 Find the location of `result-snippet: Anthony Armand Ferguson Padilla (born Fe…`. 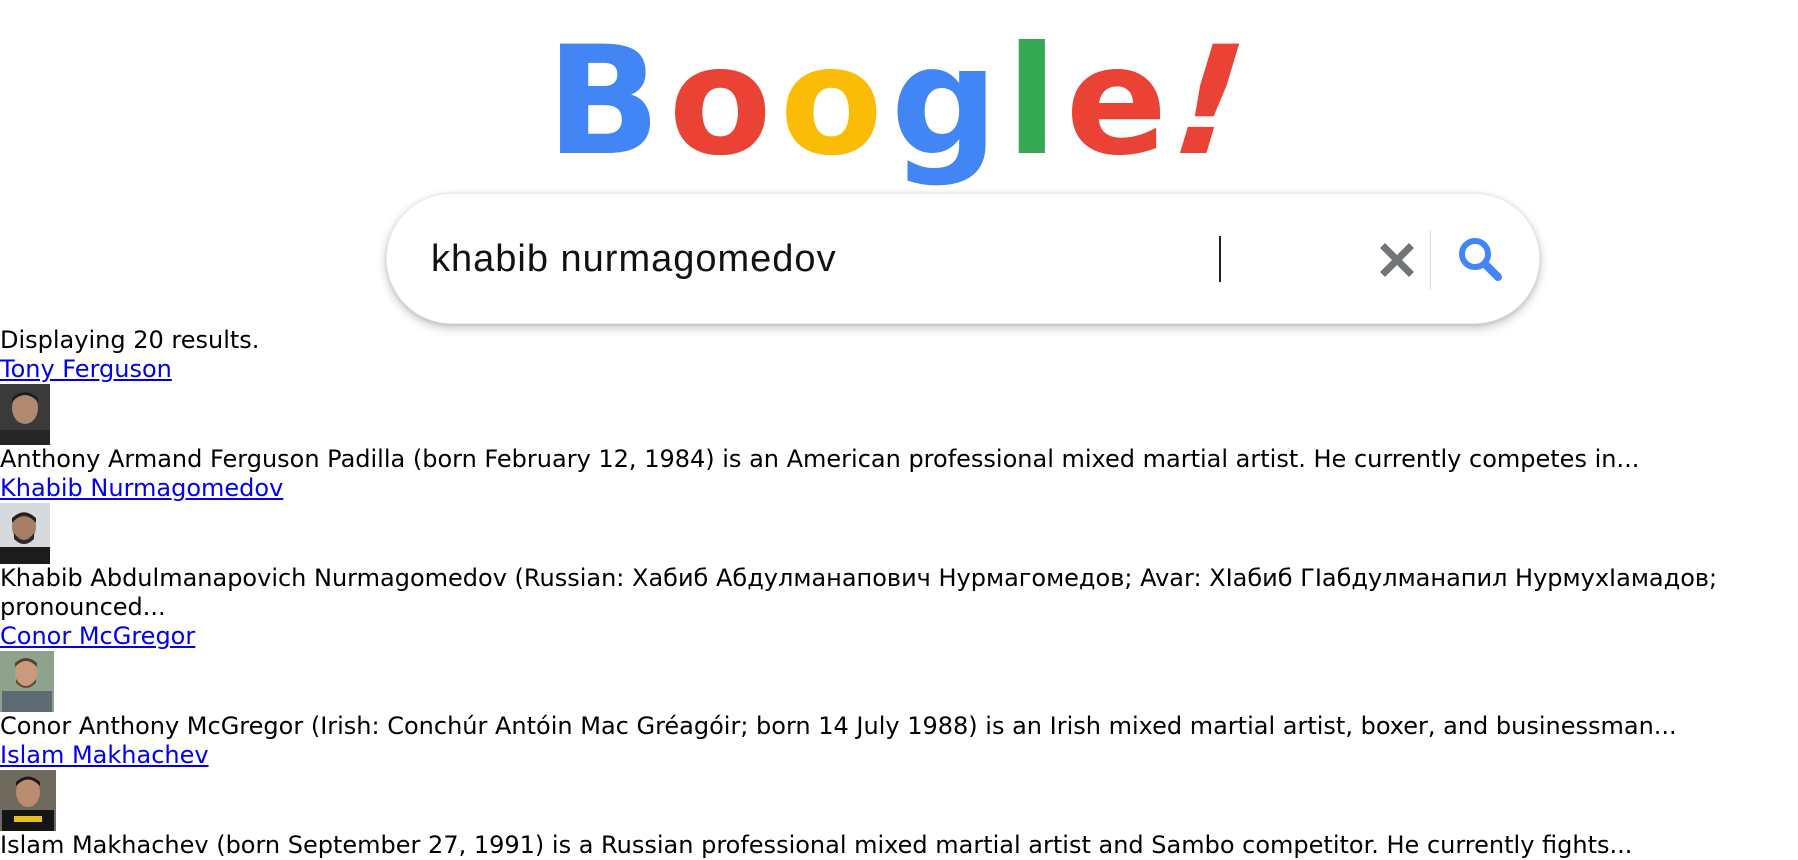

result-snippet: Anthony Armand Ferguson Padilla (born Fe… is located at coordinates (820, 459).